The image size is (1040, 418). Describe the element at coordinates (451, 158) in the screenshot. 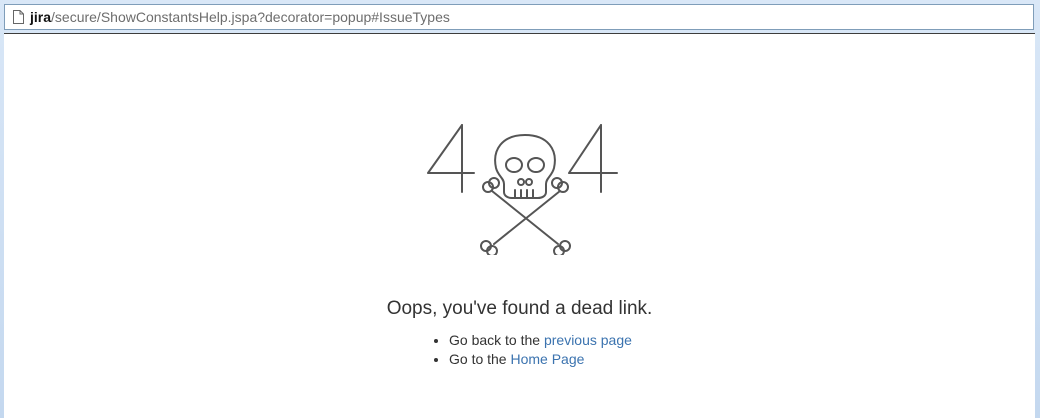

I see `digit-four-left` at that location.